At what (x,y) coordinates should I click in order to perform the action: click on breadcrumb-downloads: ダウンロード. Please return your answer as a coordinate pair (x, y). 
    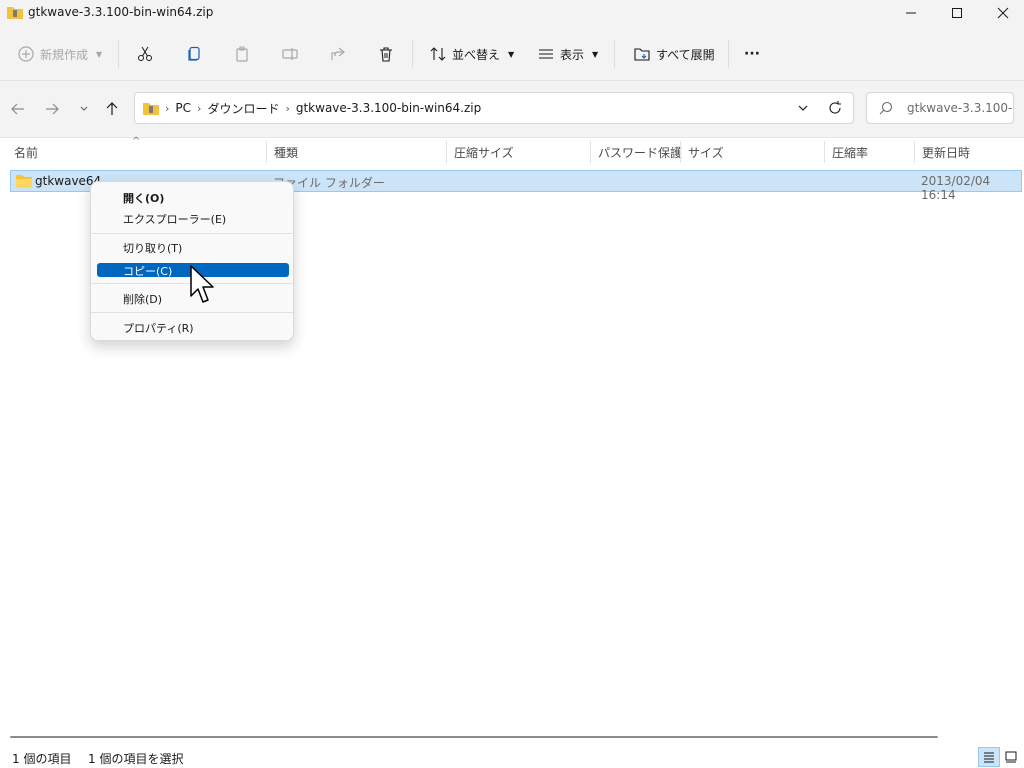
    Looking at the image, I should click on (243, 108).